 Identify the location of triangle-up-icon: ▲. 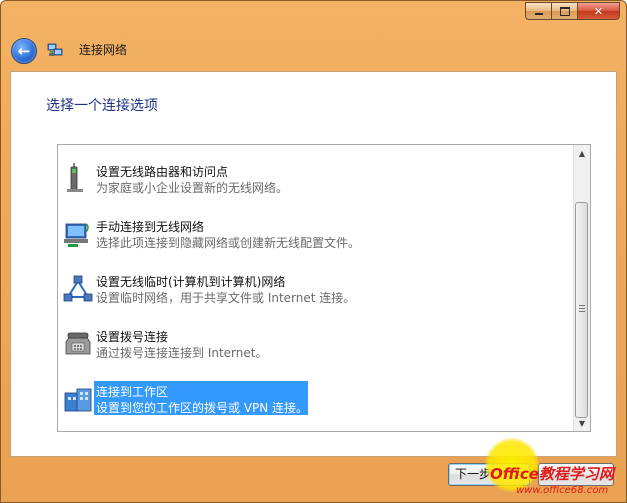
(582, 153).